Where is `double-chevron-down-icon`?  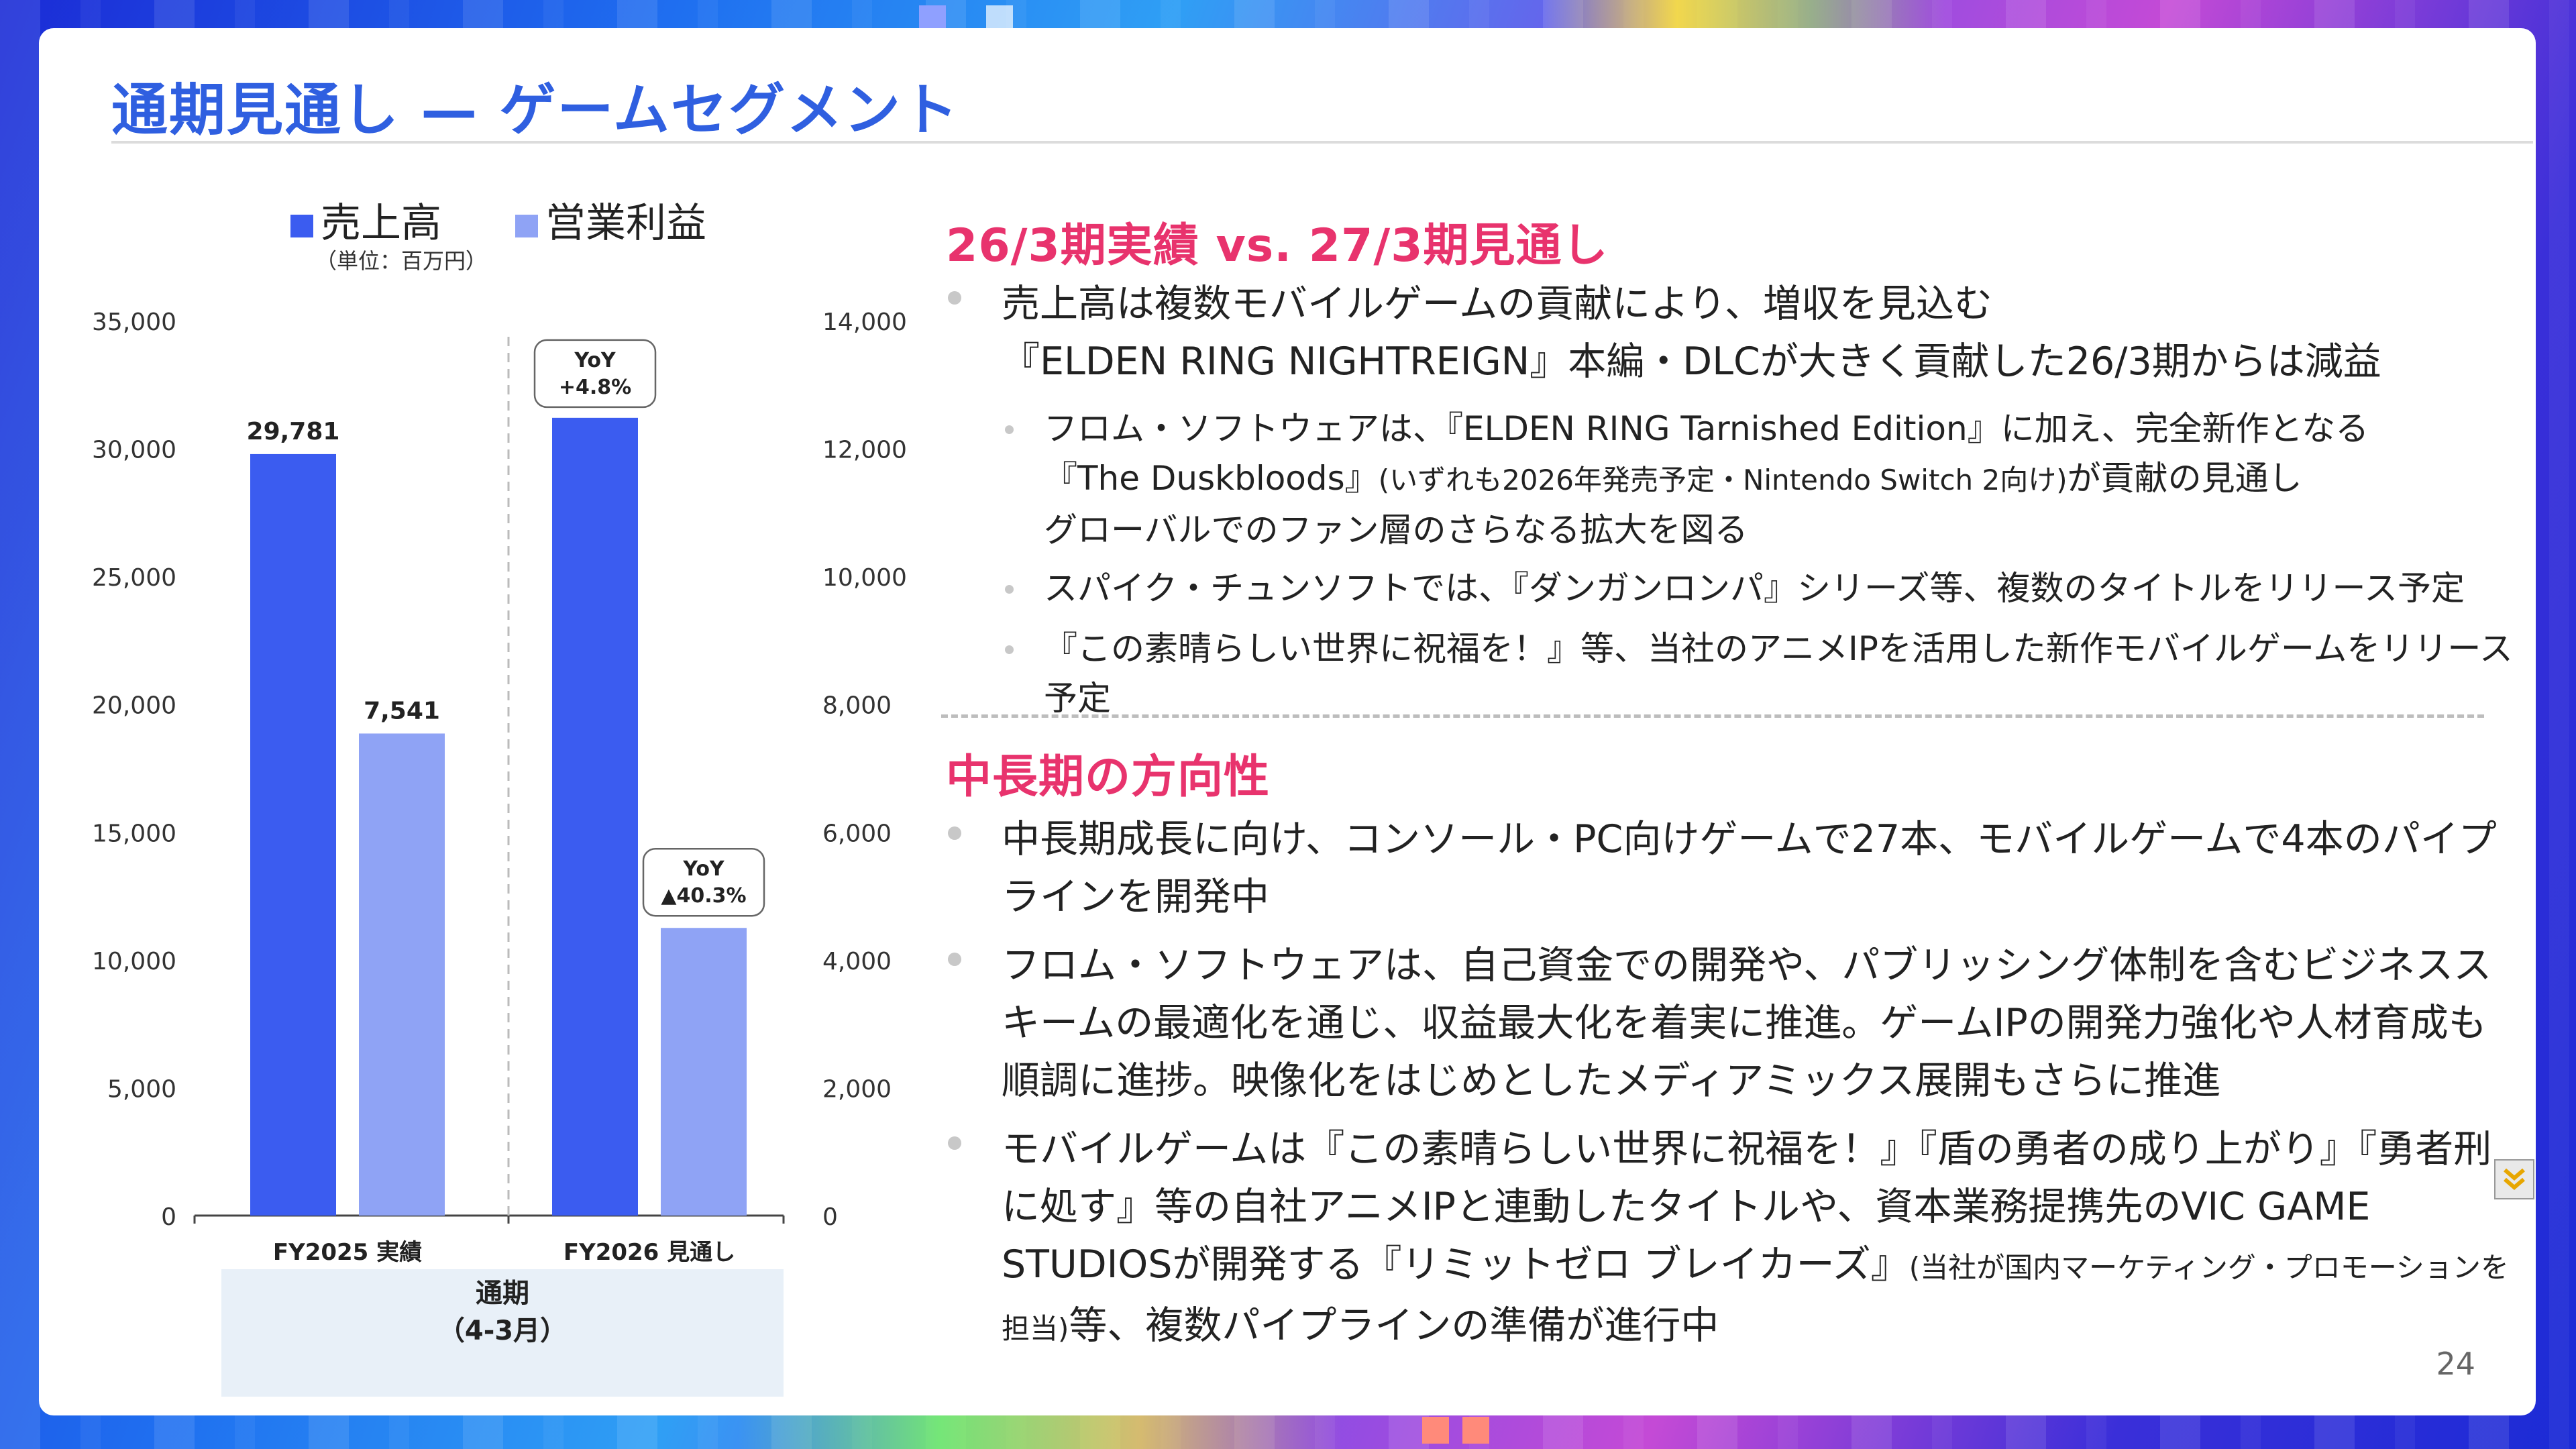 double-chevron-down-icon is located at coordinates (2514, 1179).